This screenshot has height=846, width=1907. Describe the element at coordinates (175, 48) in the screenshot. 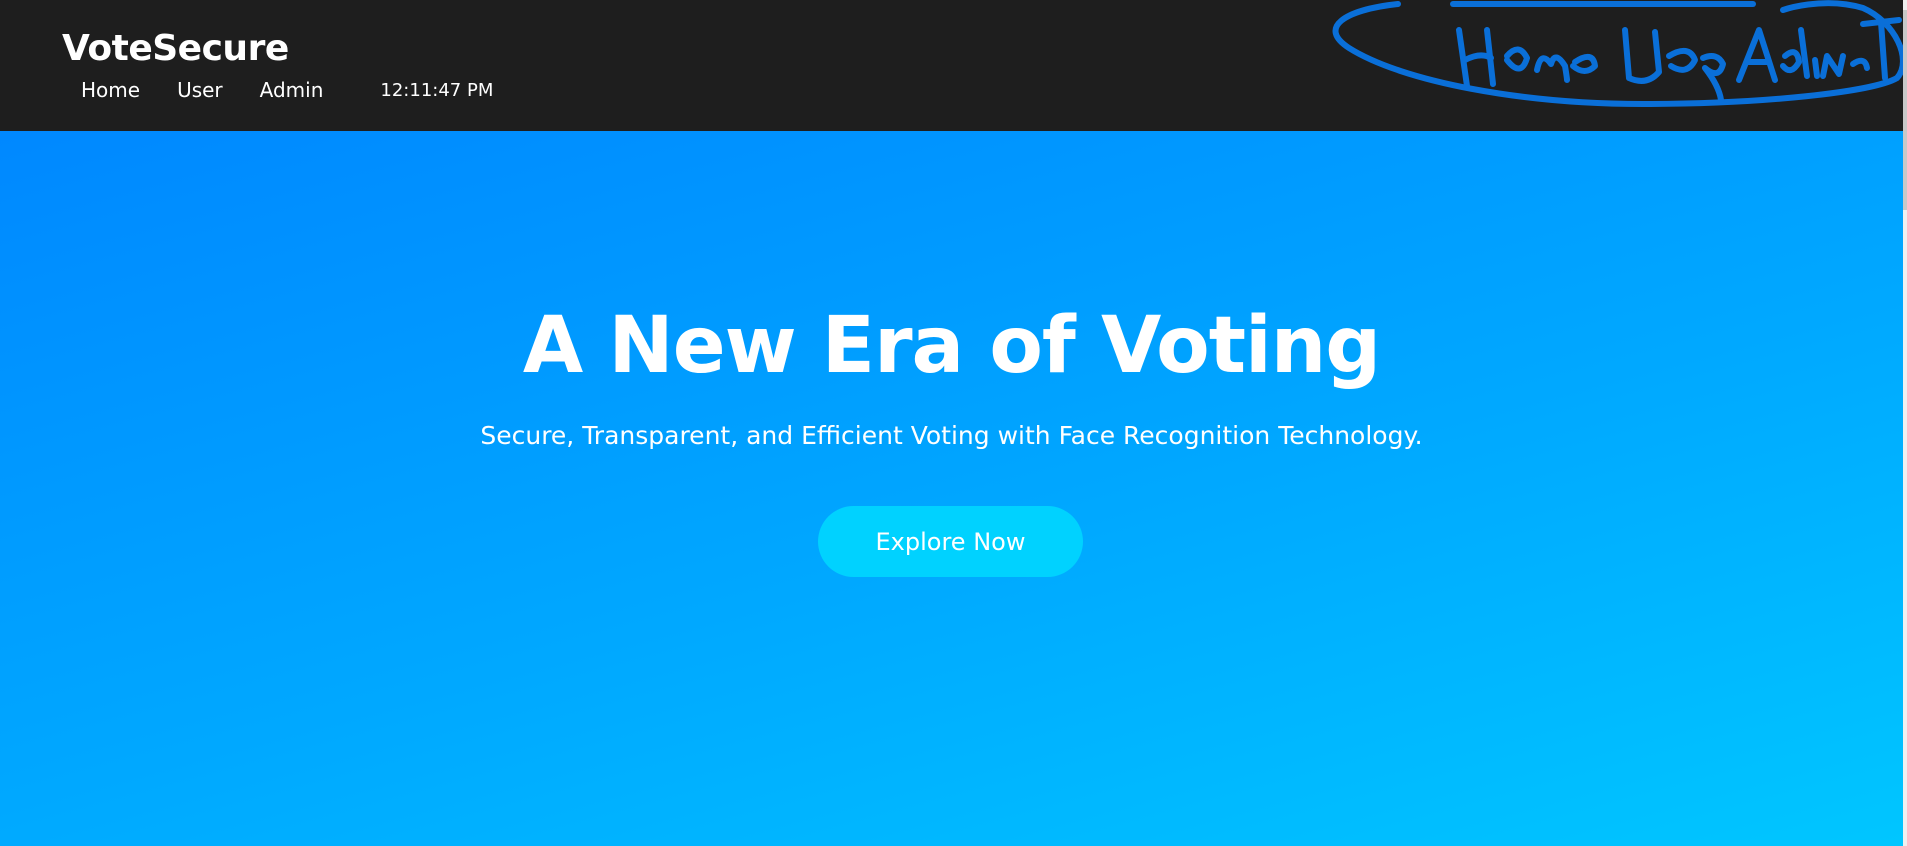

I see `brand-logo: VoteSecure` at that location.